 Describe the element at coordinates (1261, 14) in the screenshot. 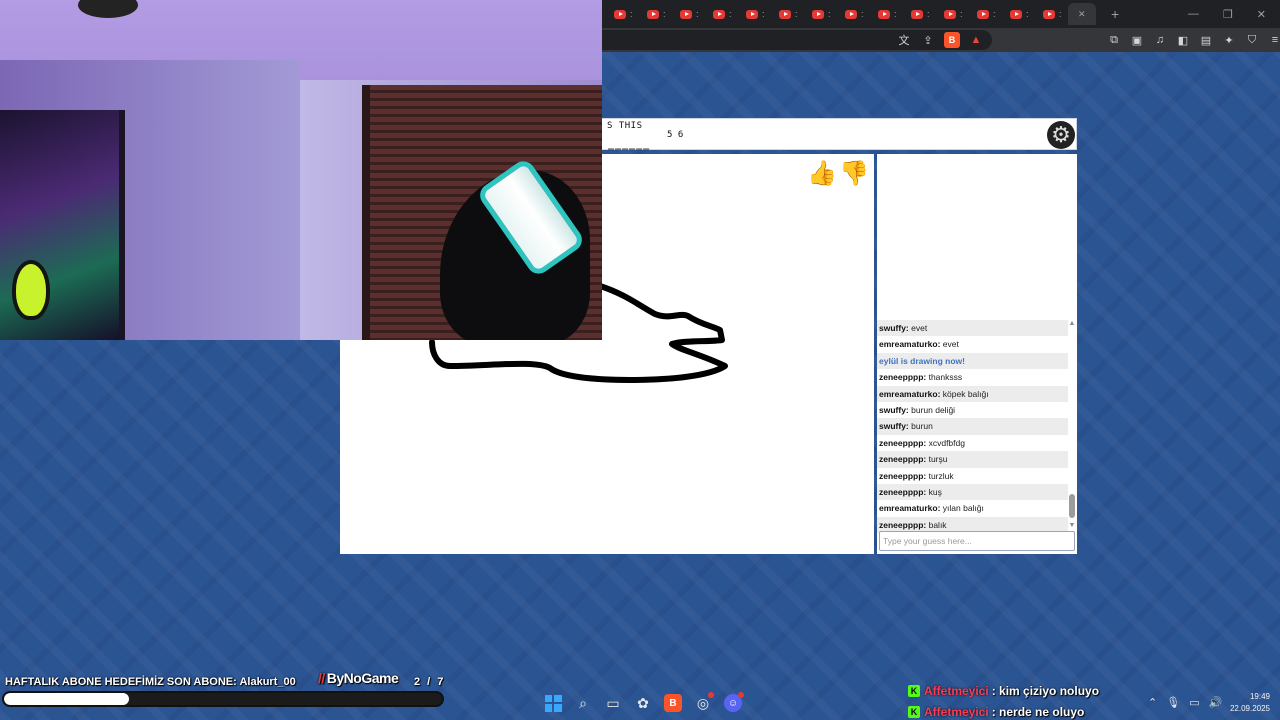

I see `close-window-button: ✕` at that location.